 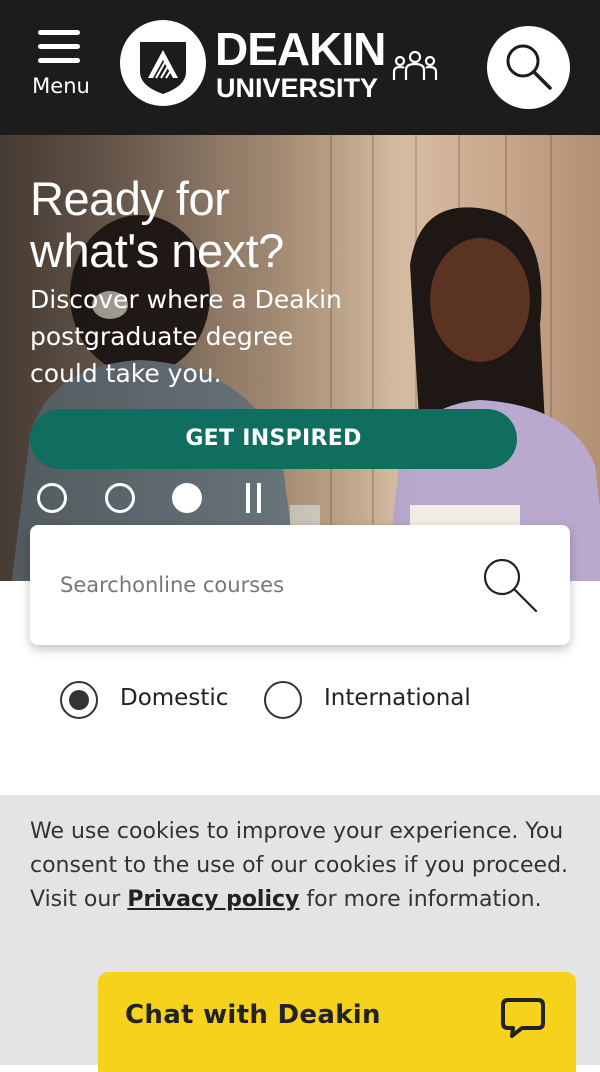 I want to click on site-header: Menu DEAKIN UNIVERSITY, so click(x=300, y=67).